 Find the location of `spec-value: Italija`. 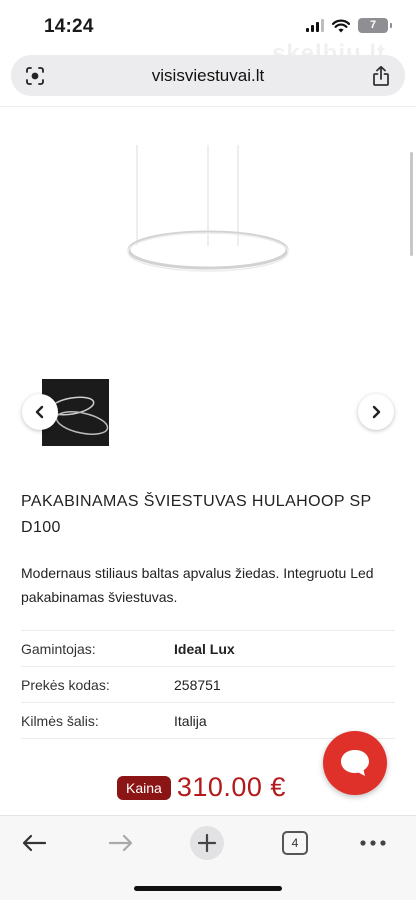

spec-value: Italija is located at coordinates (190, 720).